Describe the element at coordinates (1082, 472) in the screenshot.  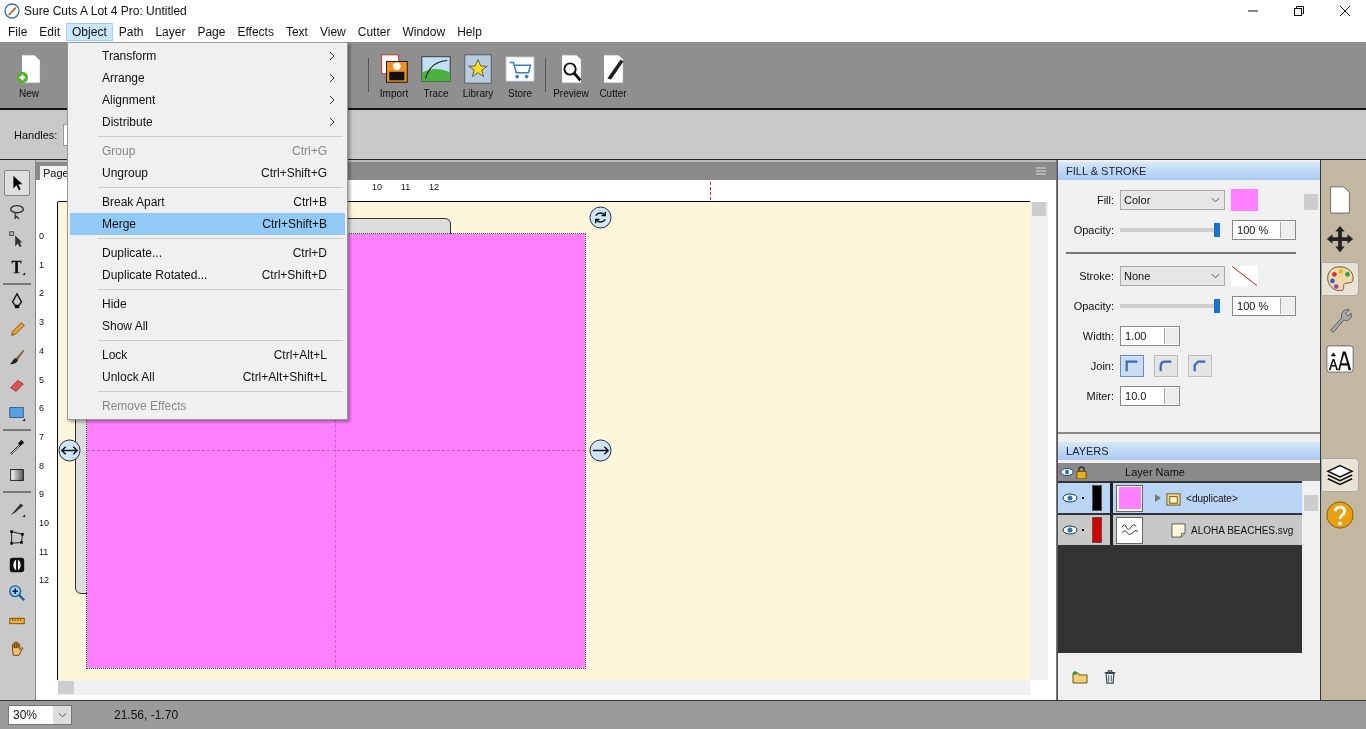
I see `padlock-icon` at that location.